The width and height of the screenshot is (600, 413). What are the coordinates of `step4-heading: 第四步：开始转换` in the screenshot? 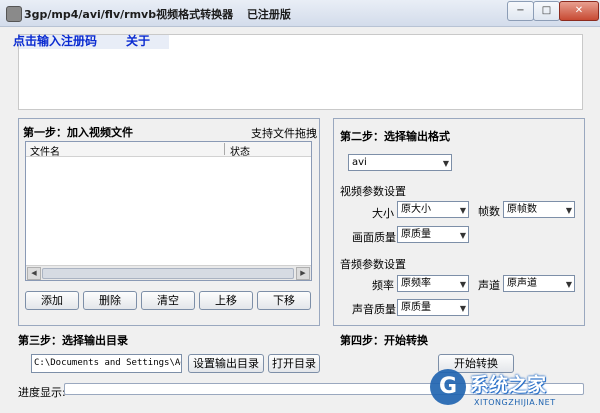 It's located at (384, 340).